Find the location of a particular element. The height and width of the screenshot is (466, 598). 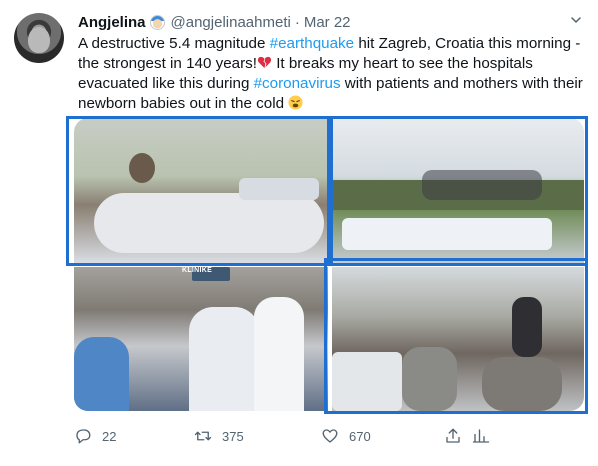

tweet-date: Mar 22 is located at coordinates (327, 22).